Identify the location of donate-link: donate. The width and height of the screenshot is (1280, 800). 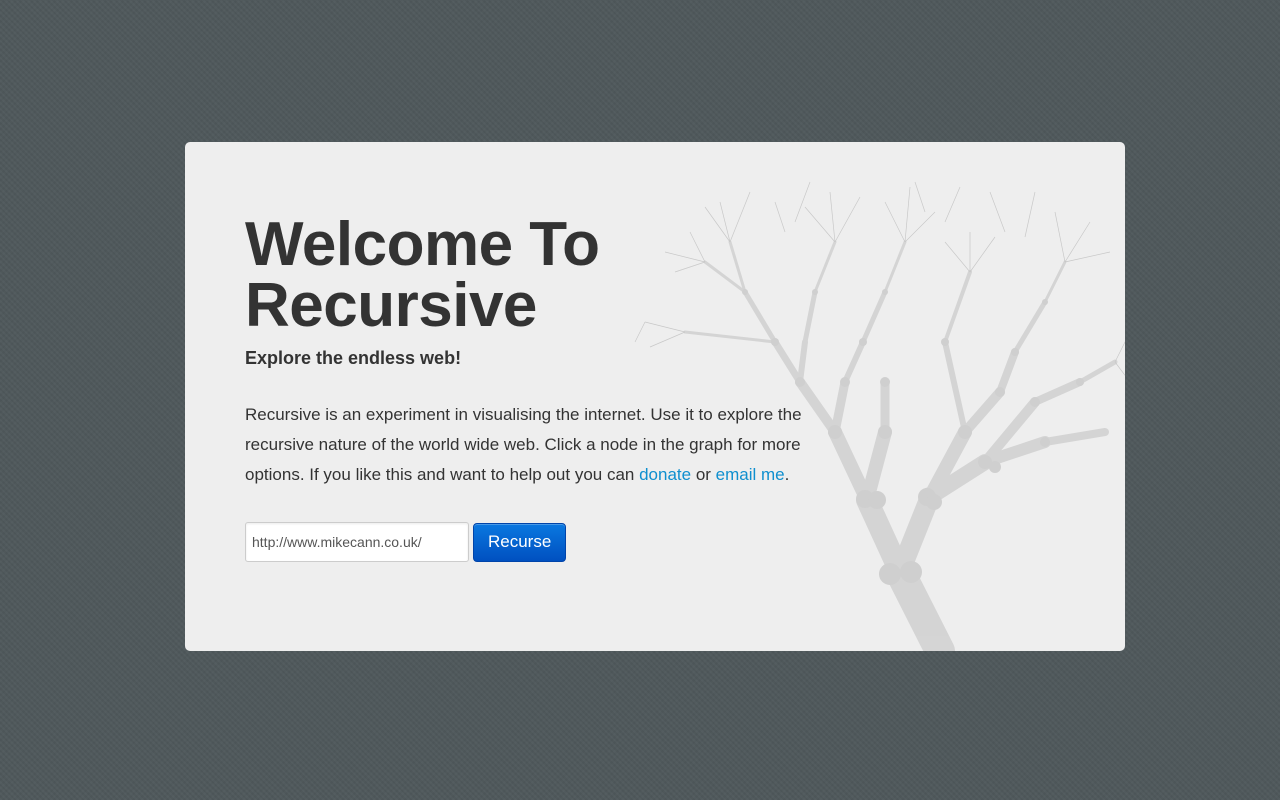
(665, 474).